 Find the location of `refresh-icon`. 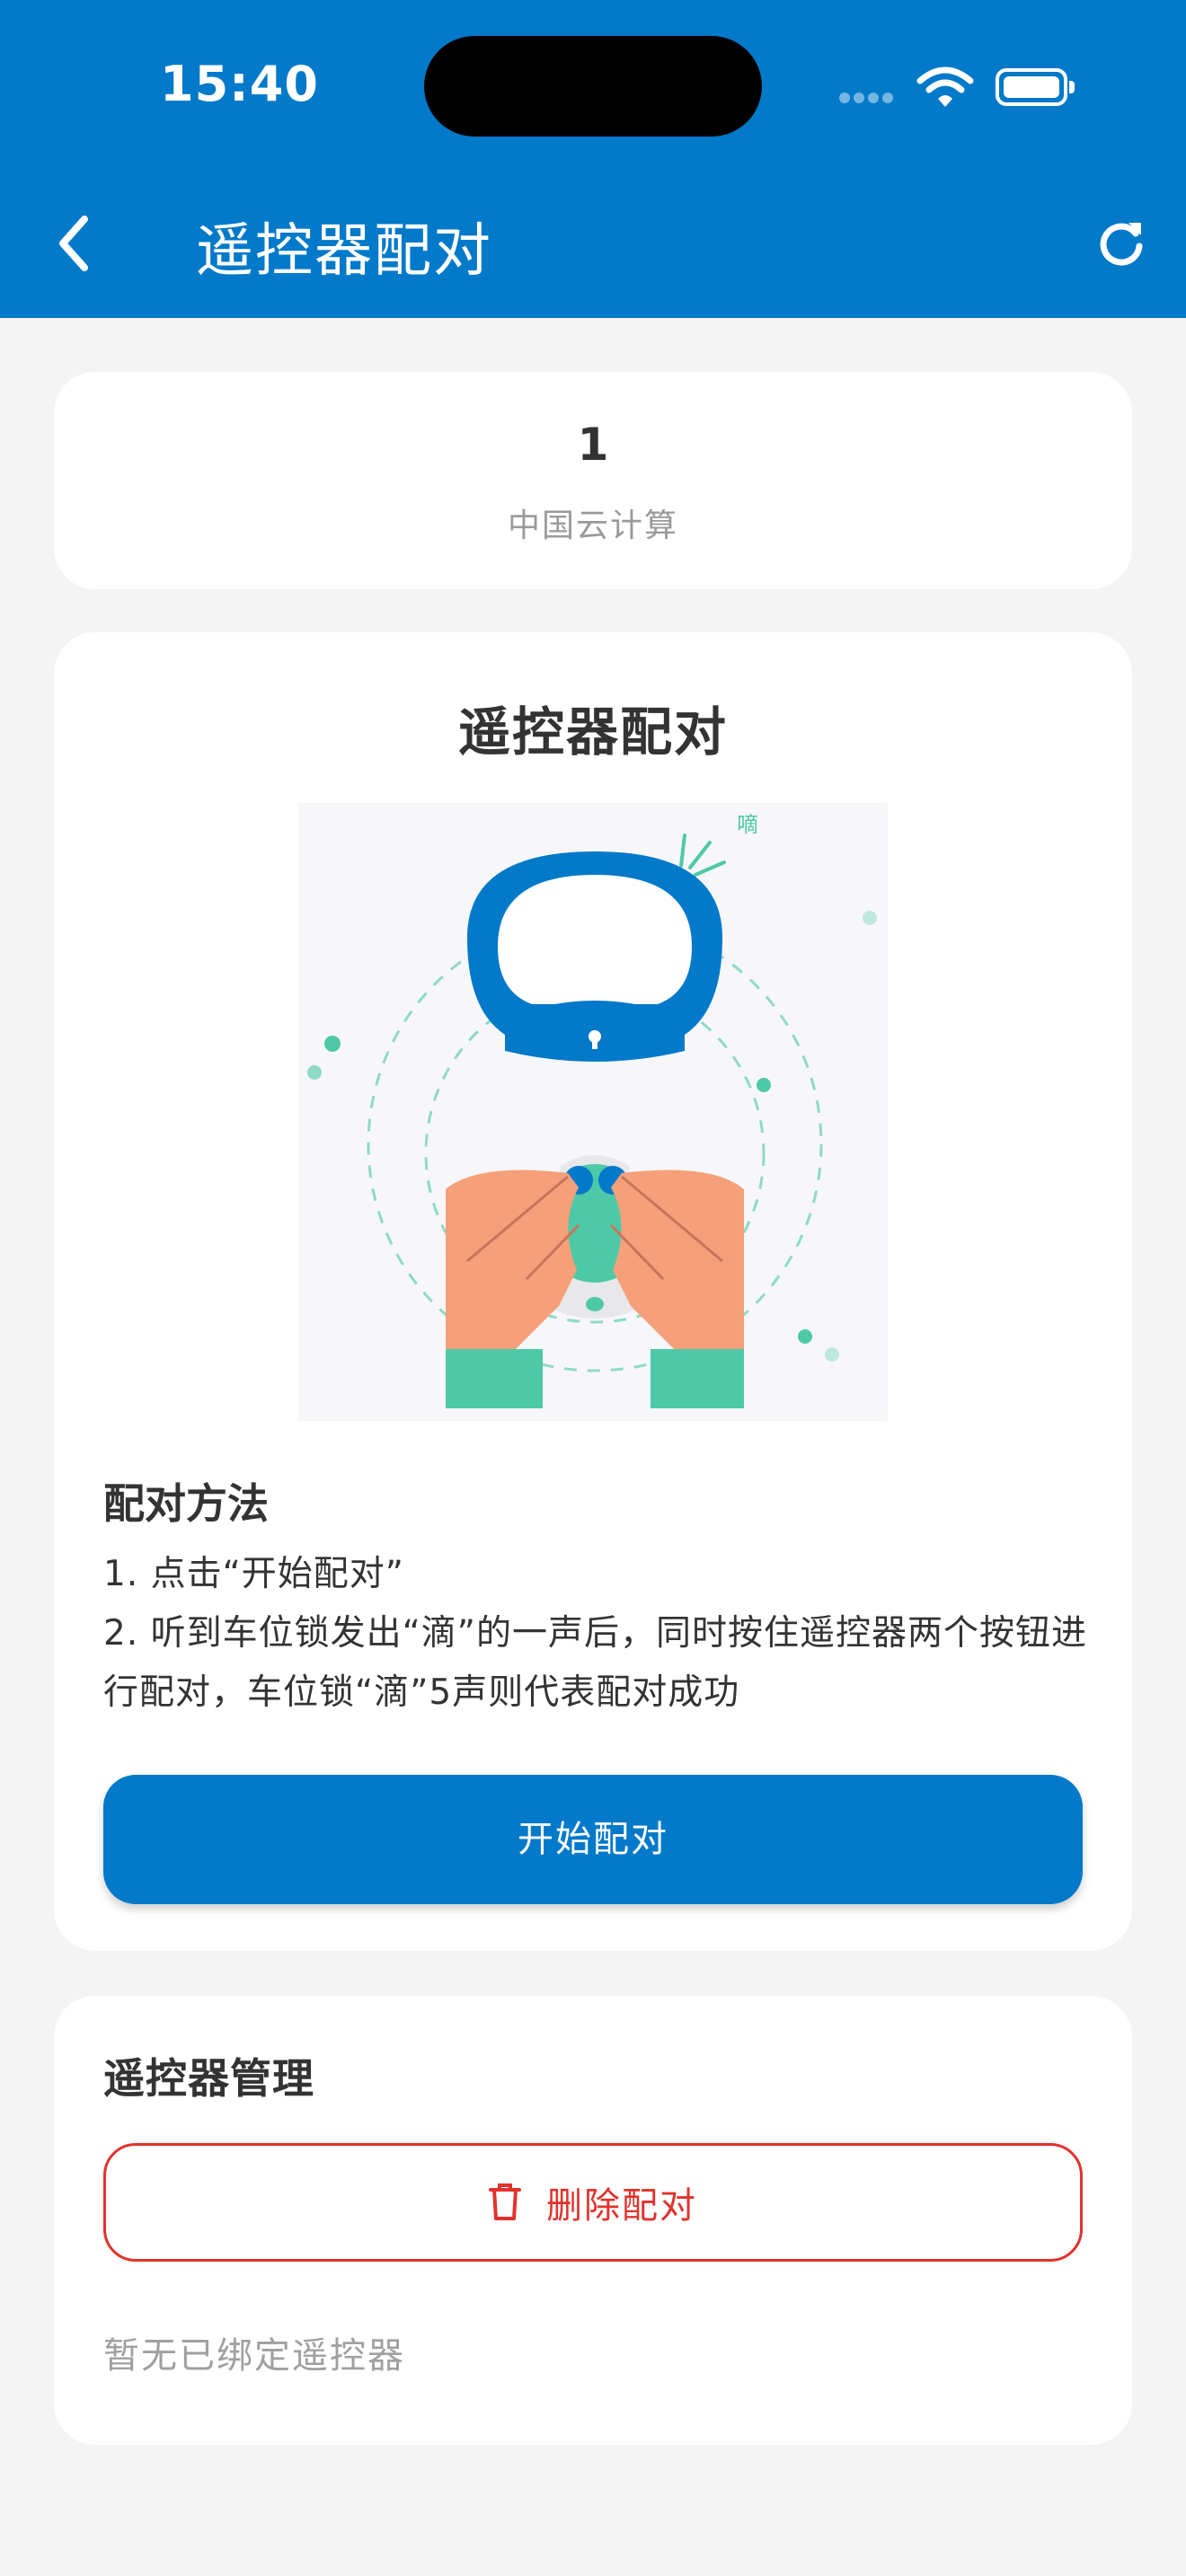

refresh-icon is located at coordinates (1121, 242).